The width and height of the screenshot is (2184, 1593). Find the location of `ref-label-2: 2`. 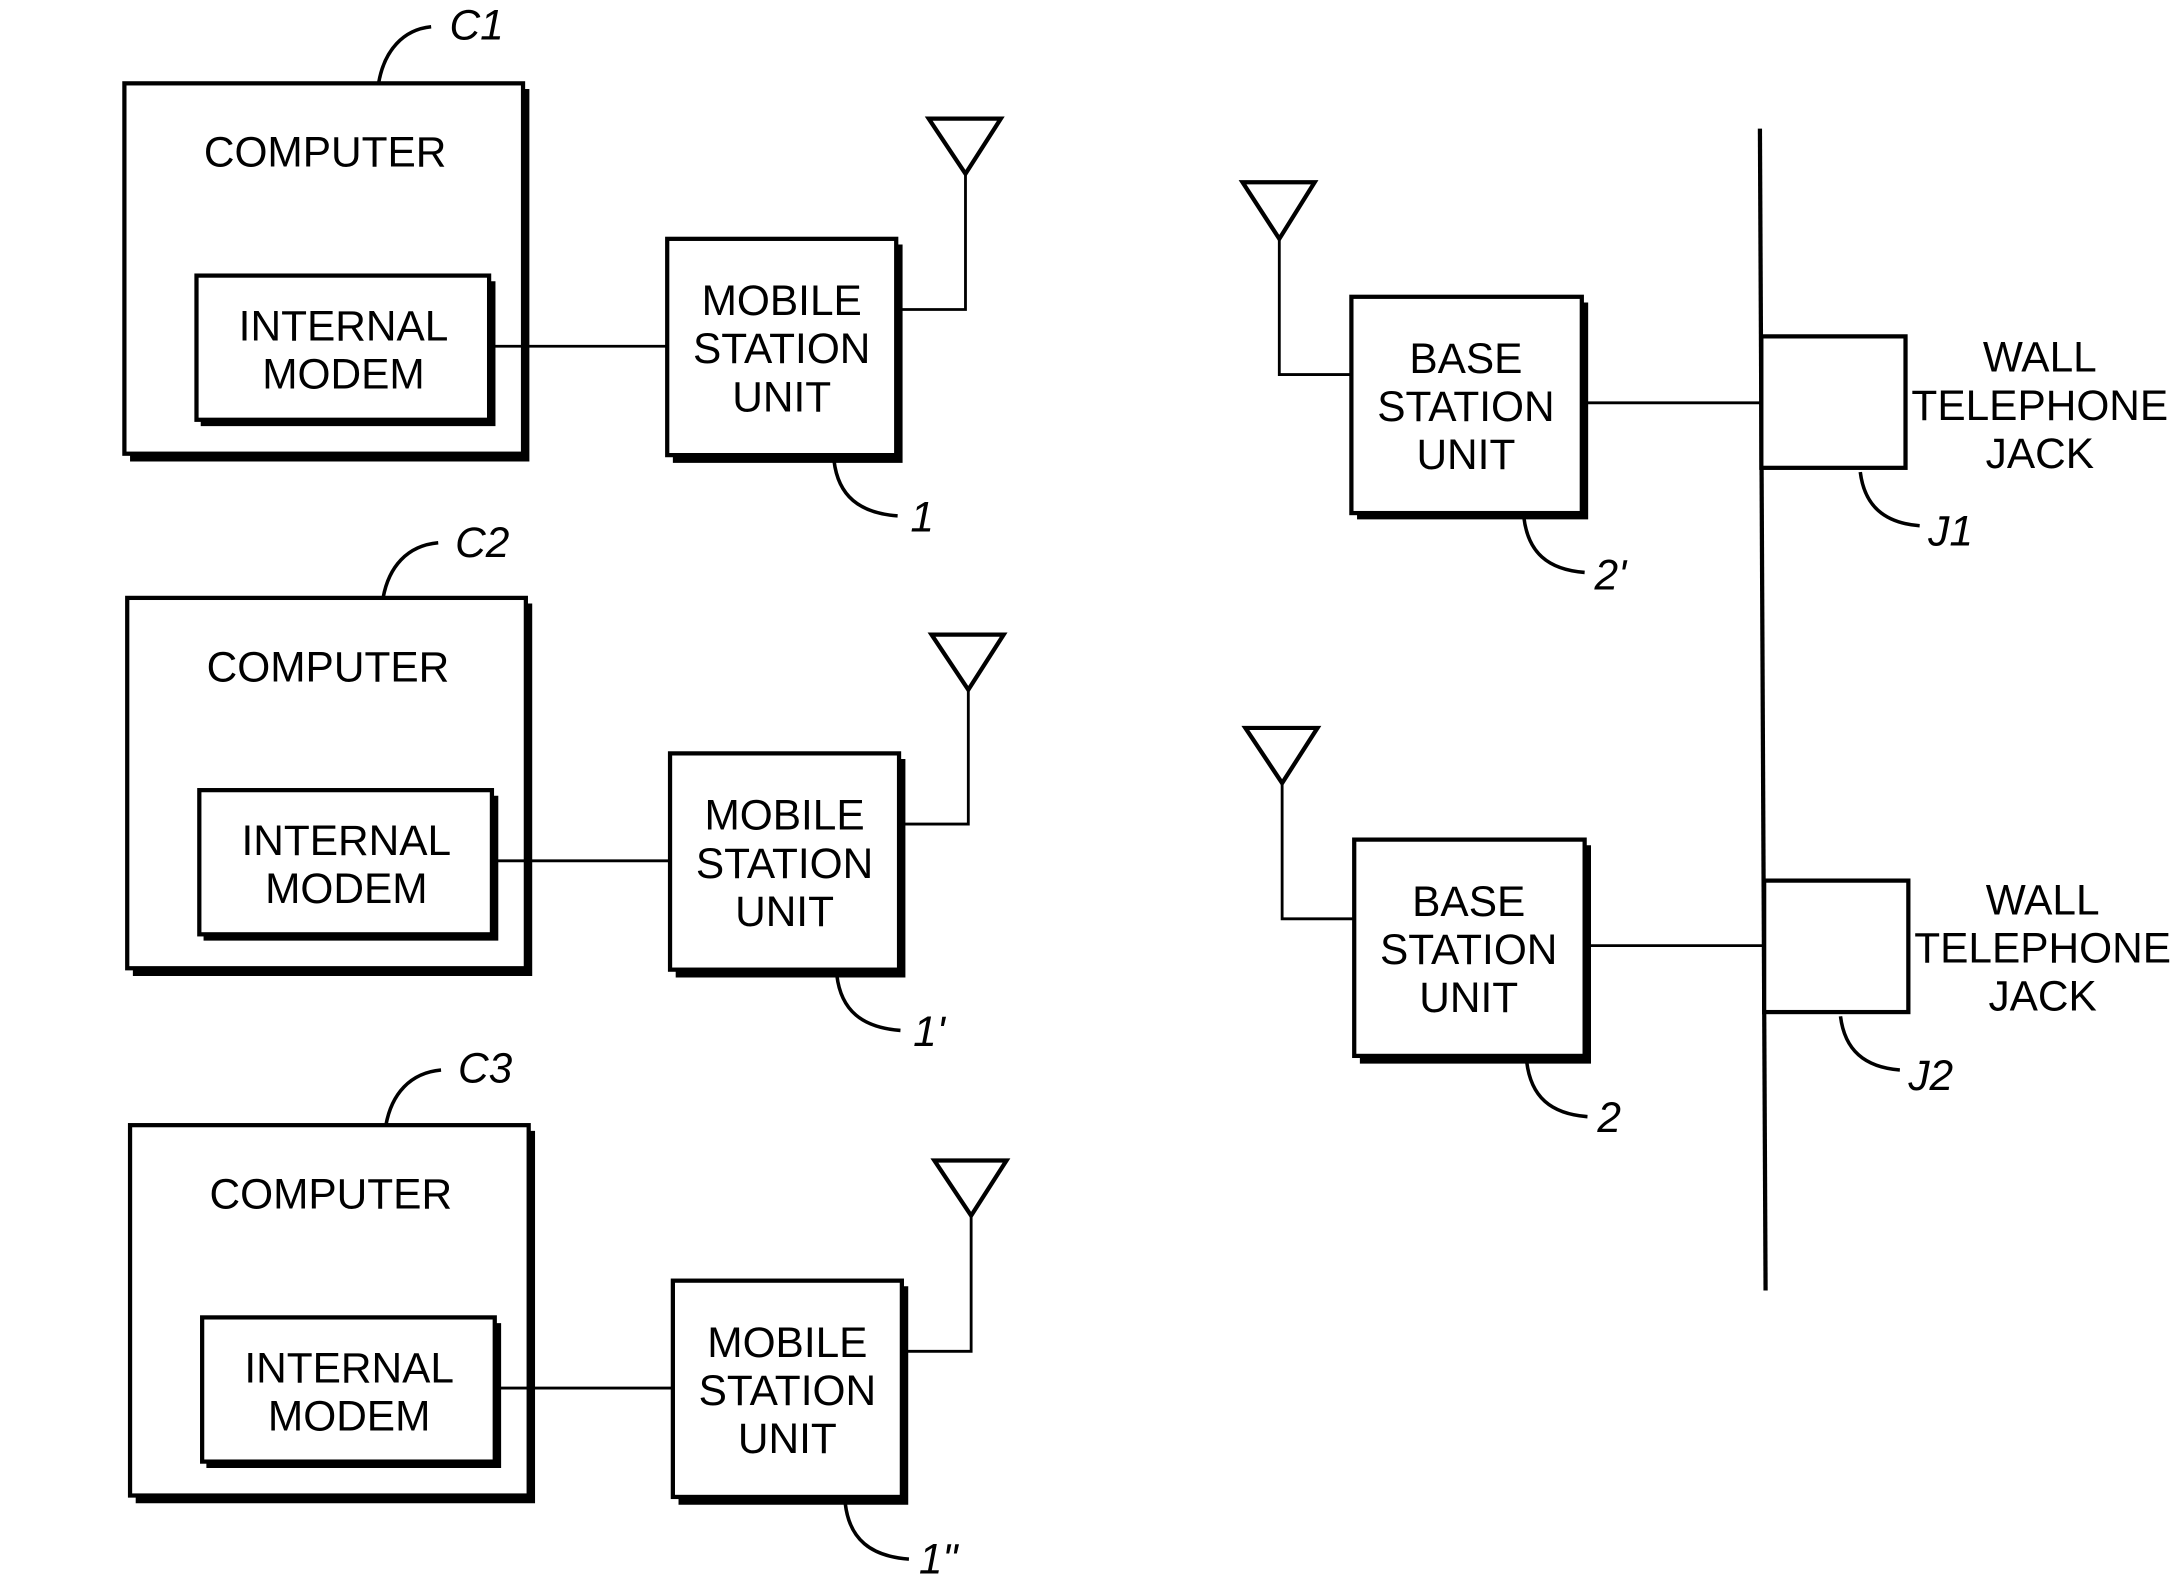

ref-label-2: 2 is located at coordinates (1608, 1117).